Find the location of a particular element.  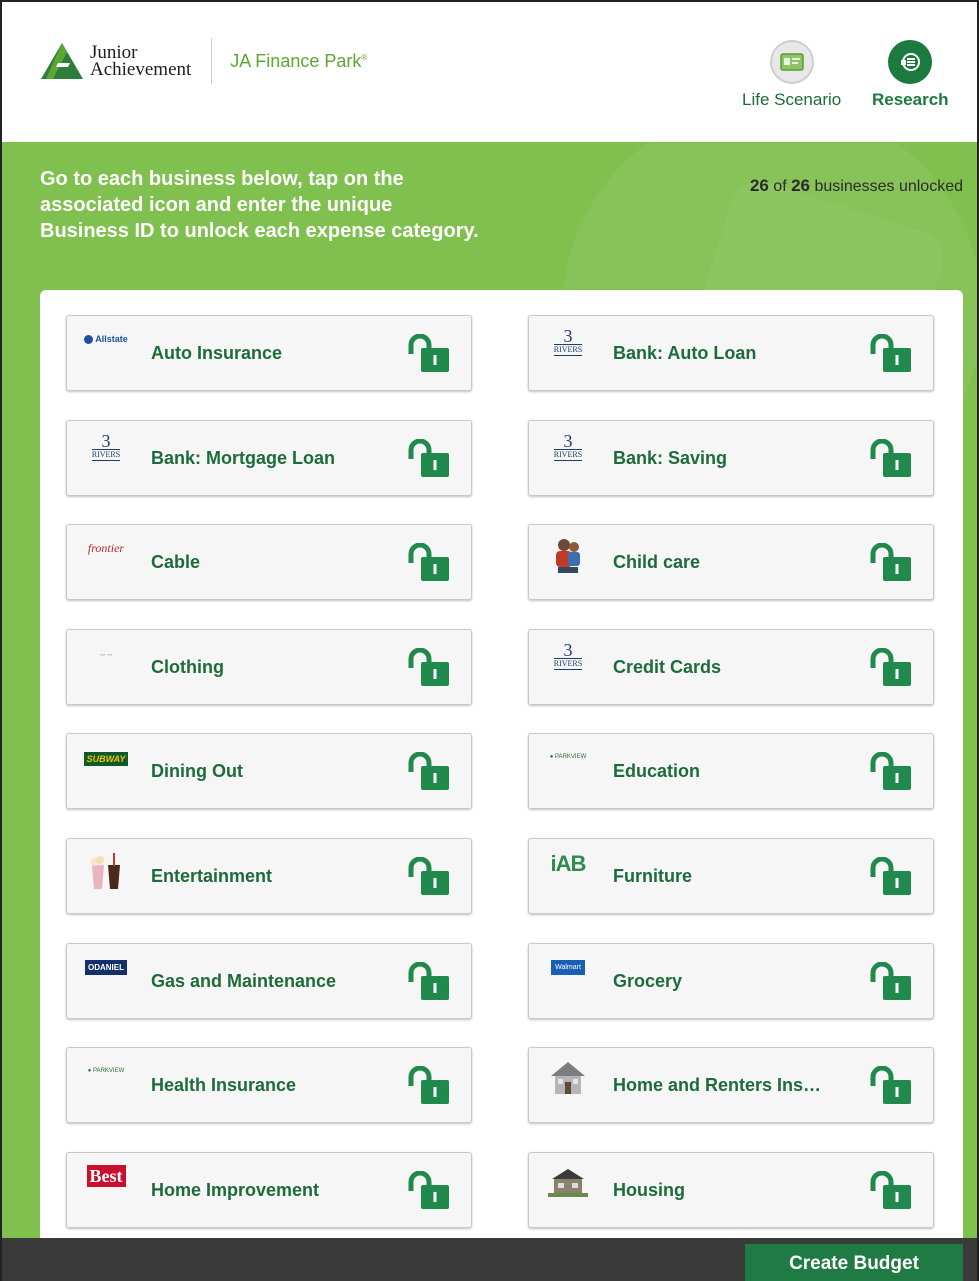

category-label: Child care is located at coordinates (657, 562).